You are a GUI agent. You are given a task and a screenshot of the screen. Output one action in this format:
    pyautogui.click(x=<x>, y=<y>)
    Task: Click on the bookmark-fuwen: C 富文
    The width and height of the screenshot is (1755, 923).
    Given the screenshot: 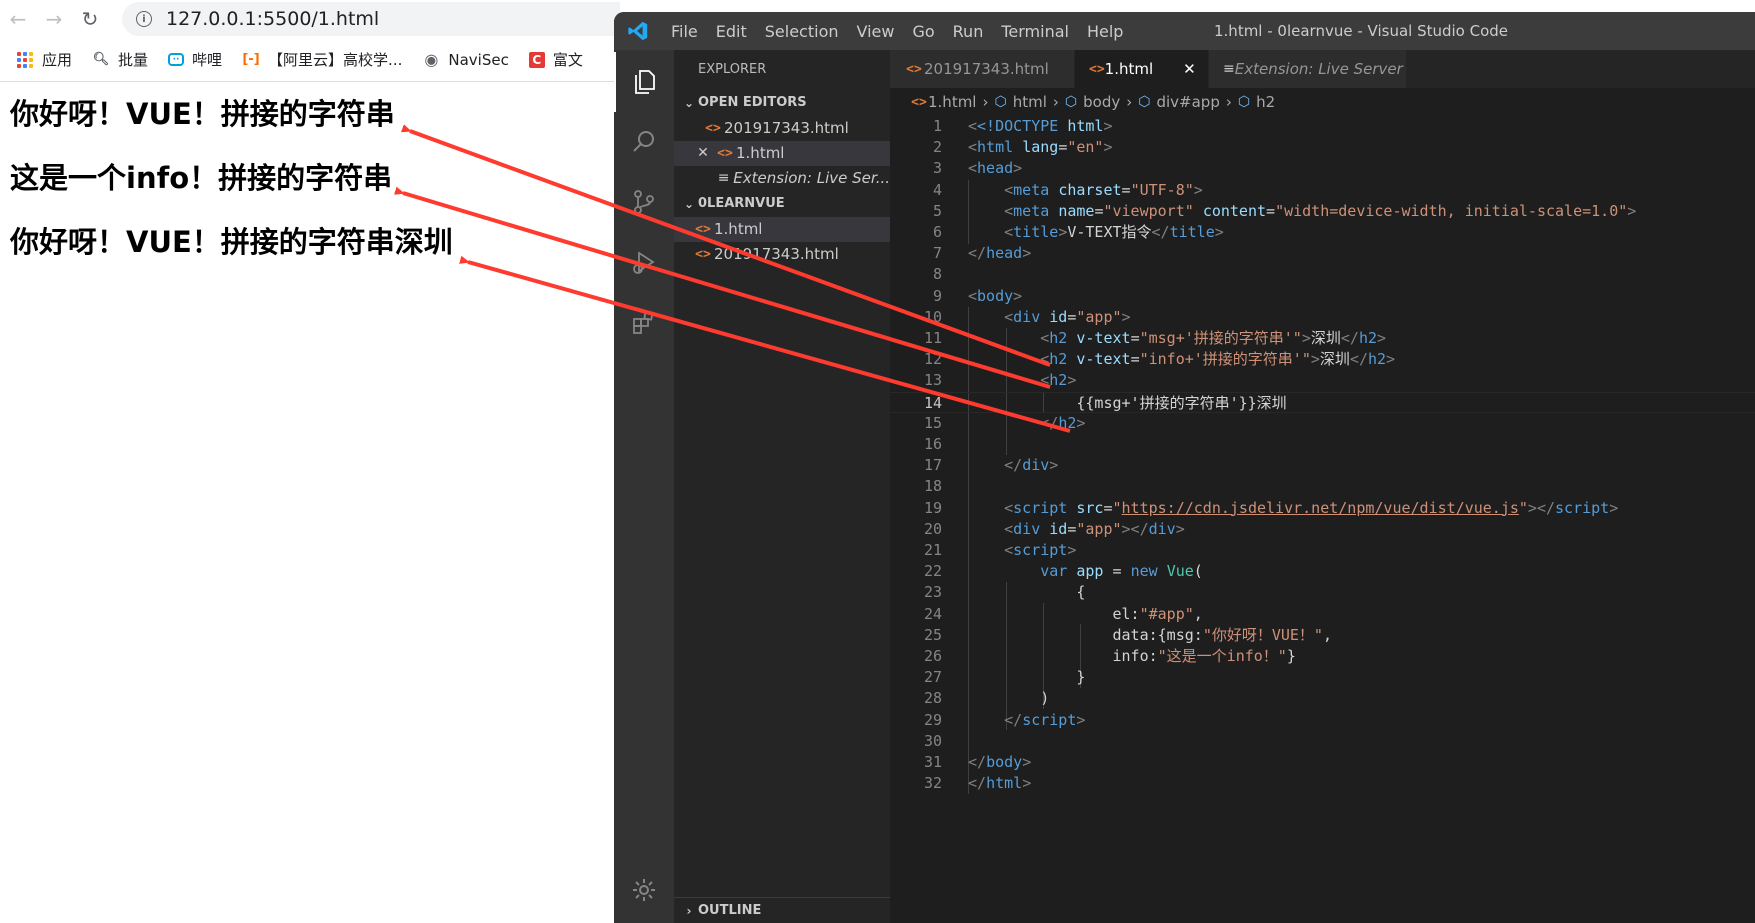 What is the action you would take?
    pyautogui.click(x=555, y=59)
    